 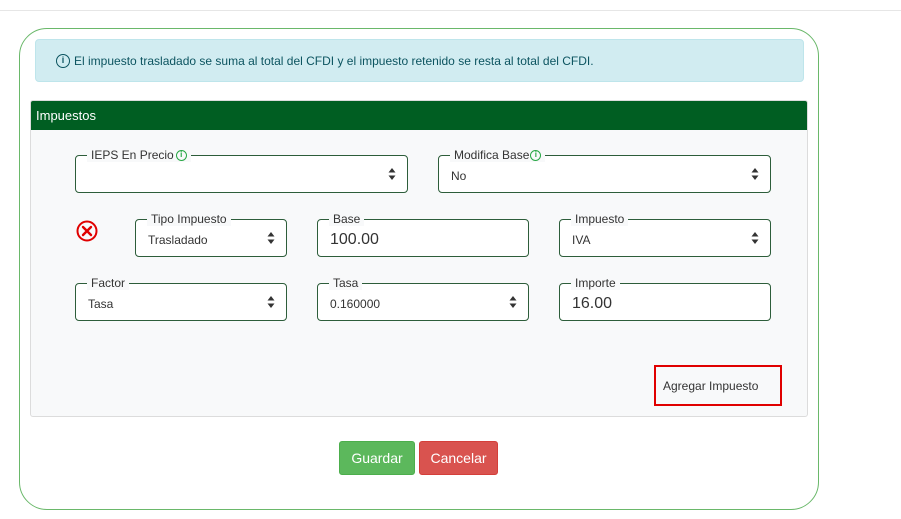 I want to click on taxes-panel-header: Impuestos, so click(x=419, y=115).